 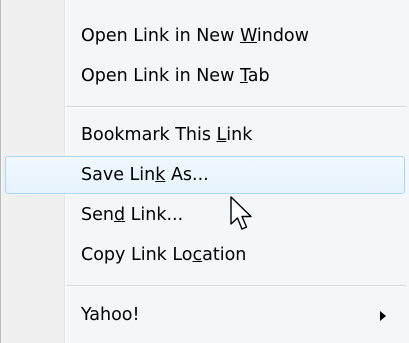 What do you see at coordinates (241, 213) in the screenshot?
I see `mouse-pointer-icon` at bounding box center [241, 213].